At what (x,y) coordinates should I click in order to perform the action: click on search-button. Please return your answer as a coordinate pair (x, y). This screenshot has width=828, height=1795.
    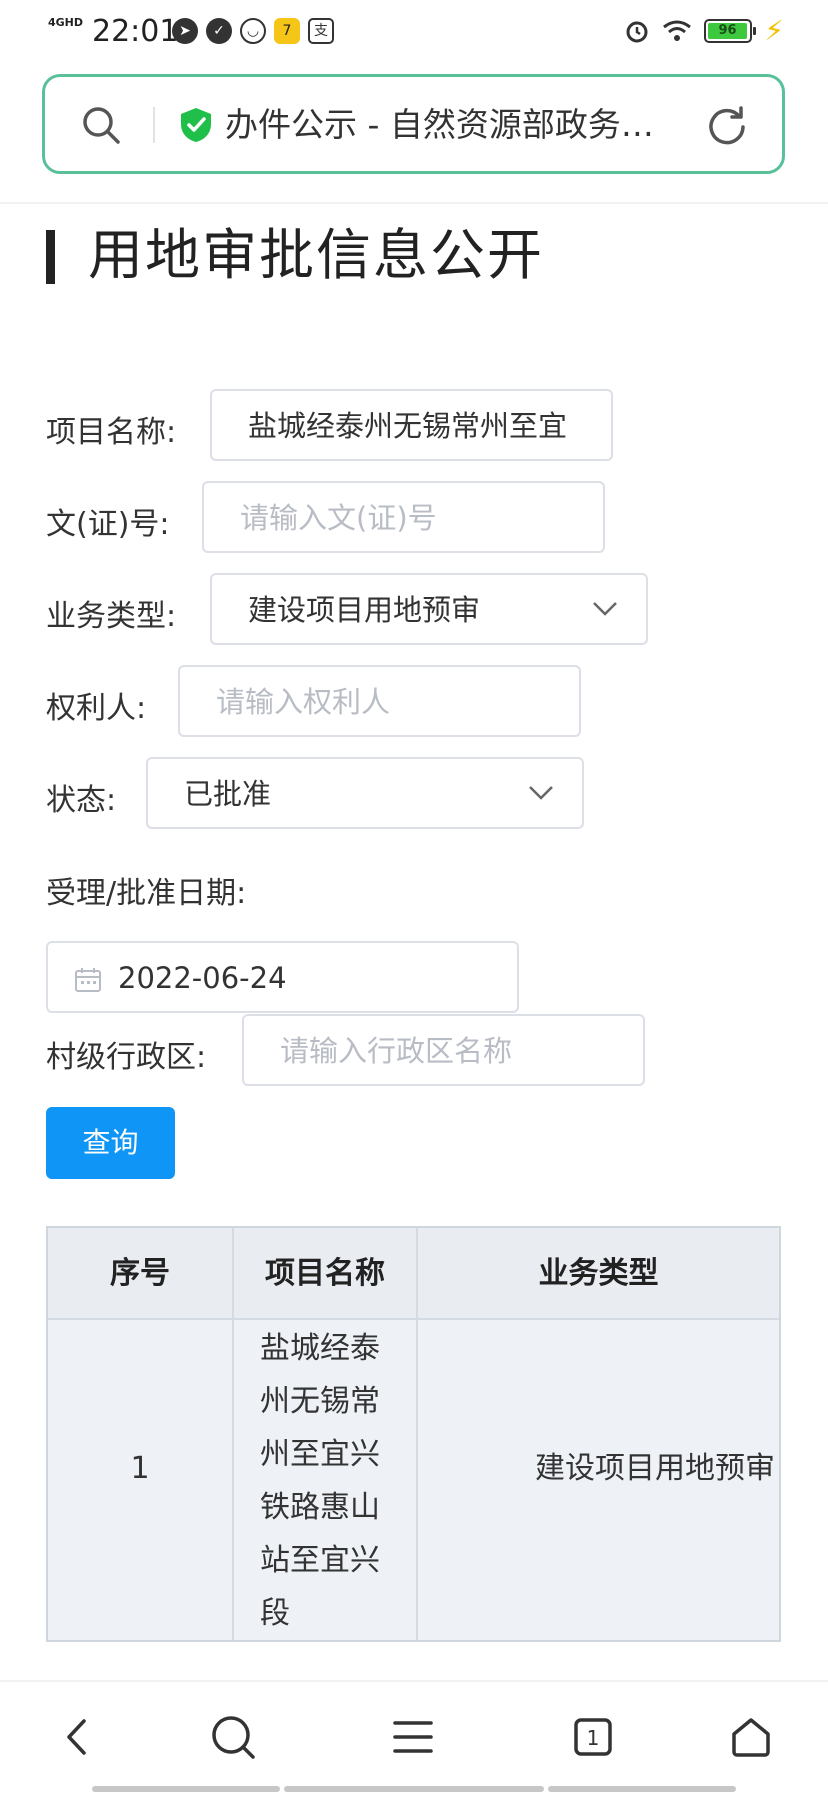
    Looking at the image, I should click on (233, 1737).